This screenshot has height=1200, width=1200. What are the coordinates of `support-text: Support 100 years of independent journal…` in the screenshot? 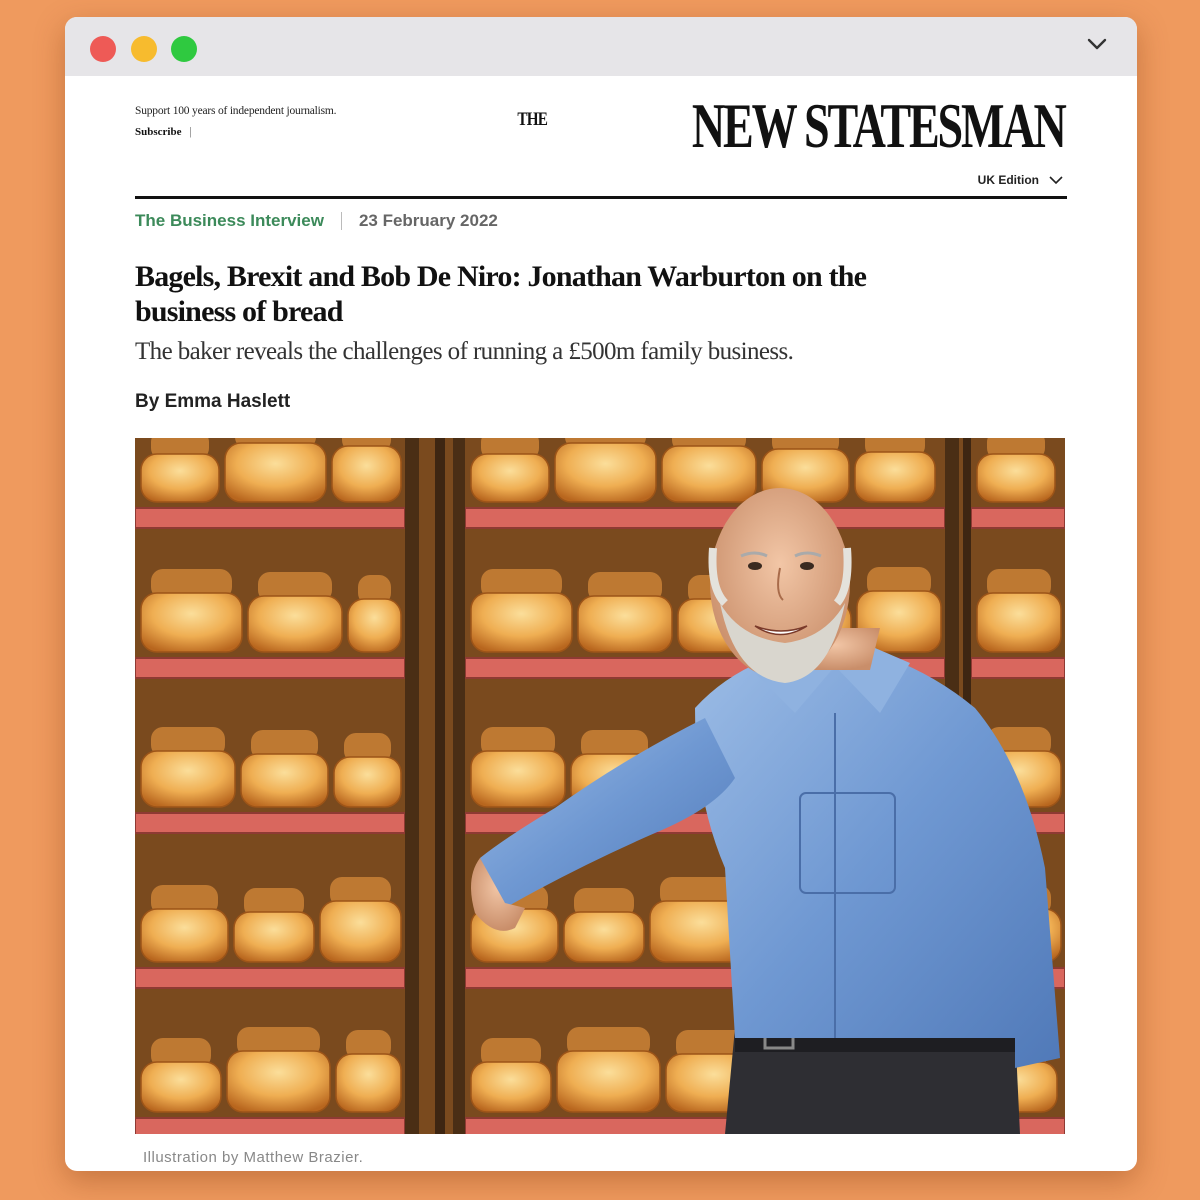 It's located at (236, 111).